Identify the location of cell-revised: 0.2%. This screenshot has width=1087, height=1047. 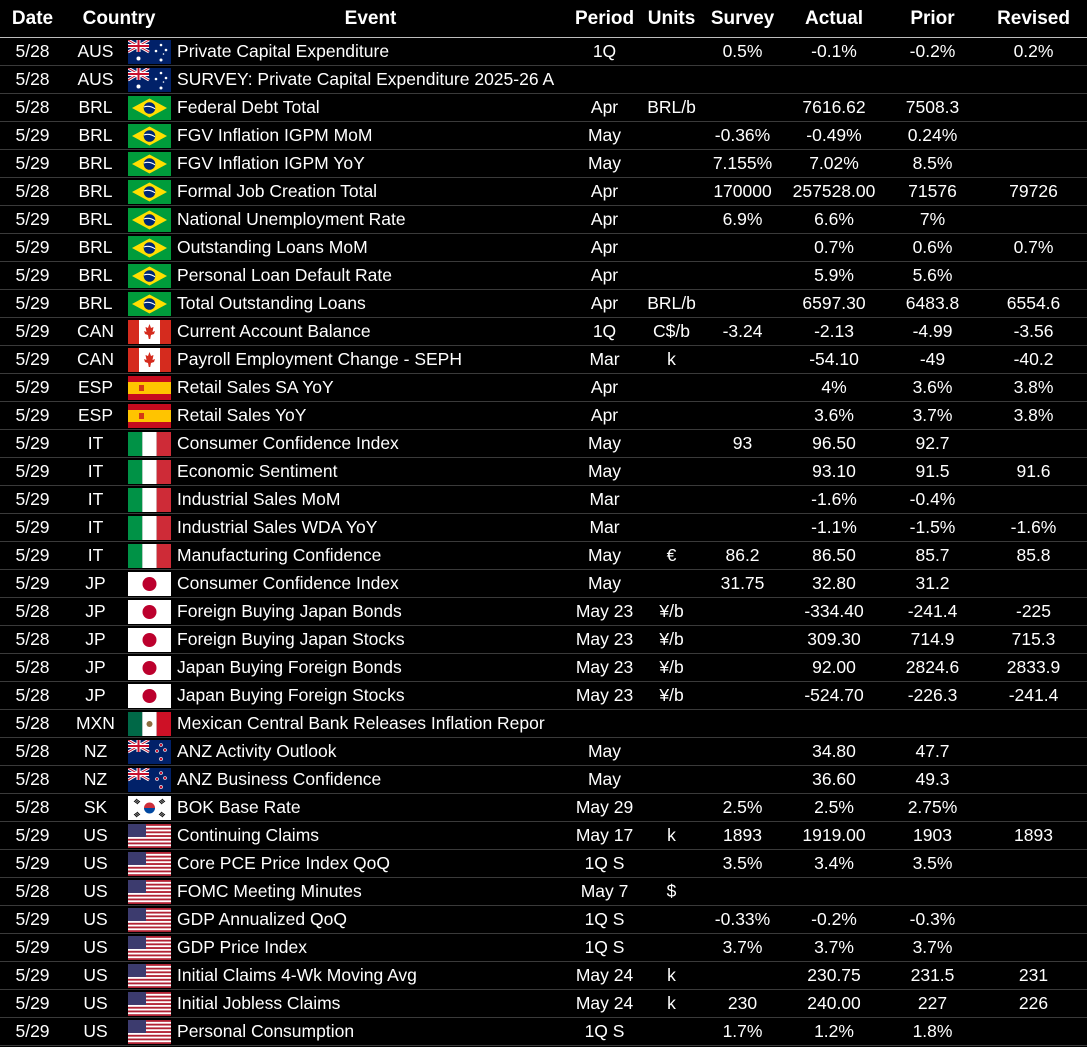
(1033, 51).